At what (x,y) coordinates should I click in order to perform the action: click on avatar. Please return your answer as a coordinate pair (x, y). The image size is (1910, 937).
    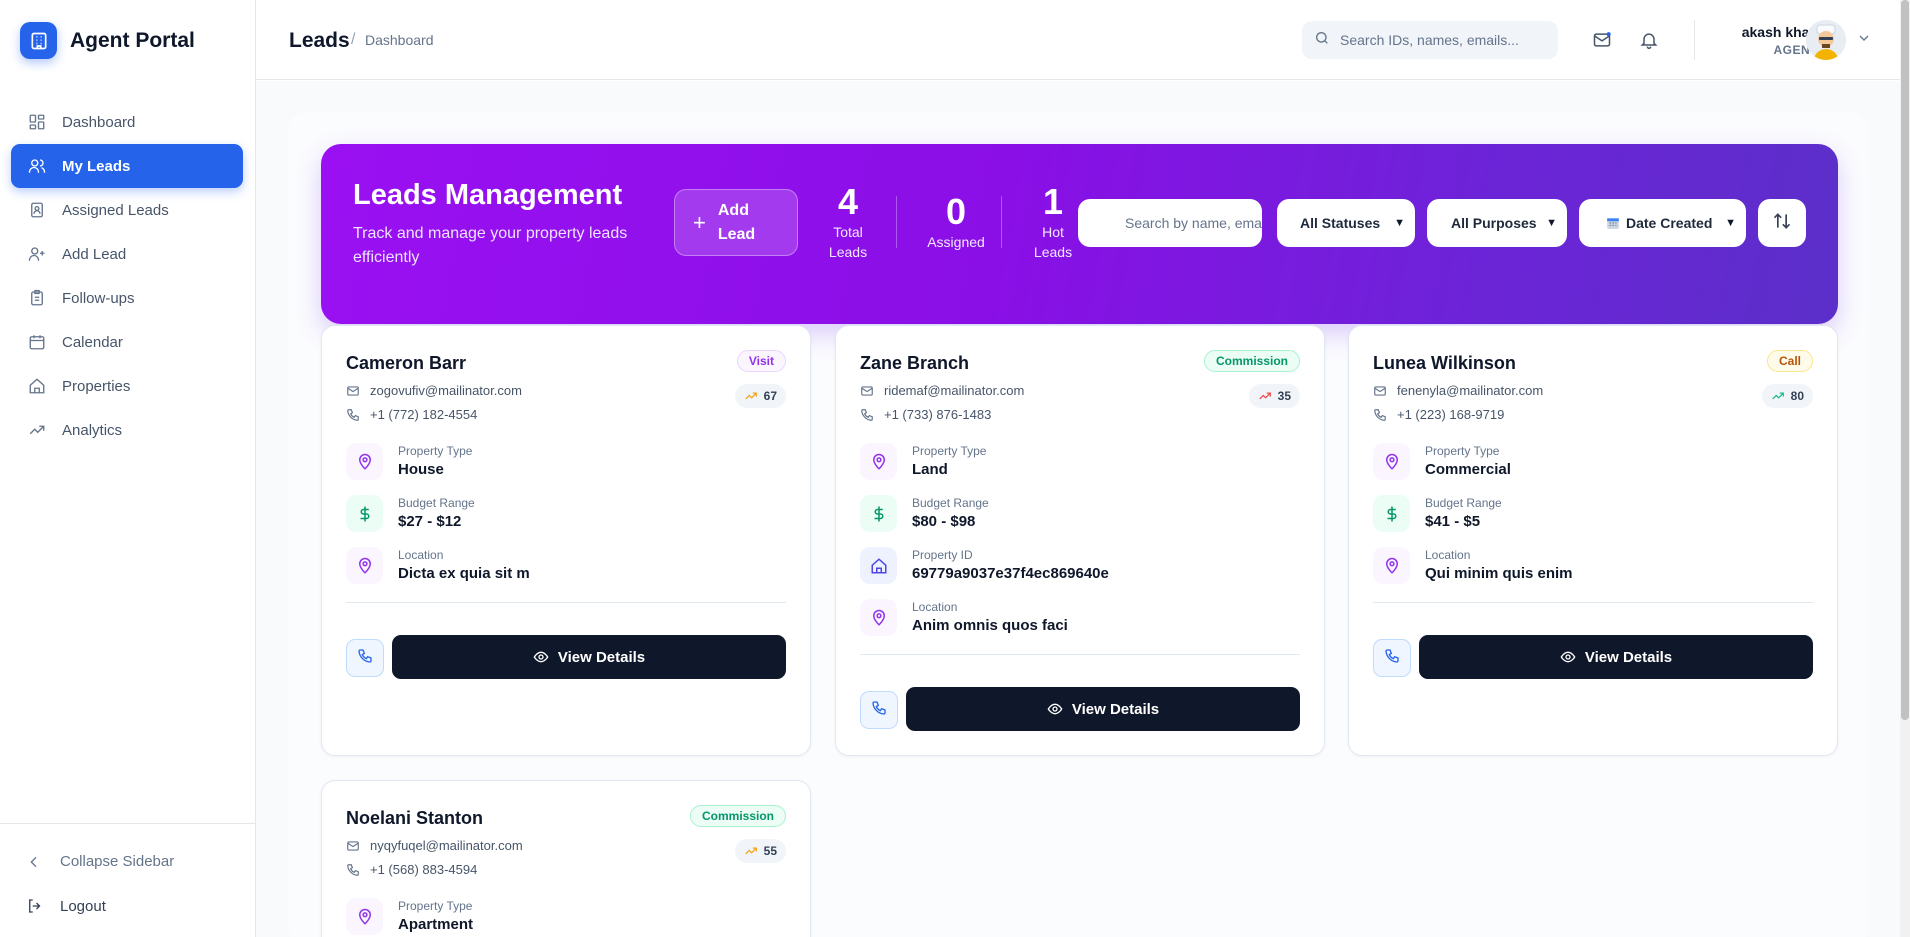
    Looking at the image, I should click on (1826, 40).